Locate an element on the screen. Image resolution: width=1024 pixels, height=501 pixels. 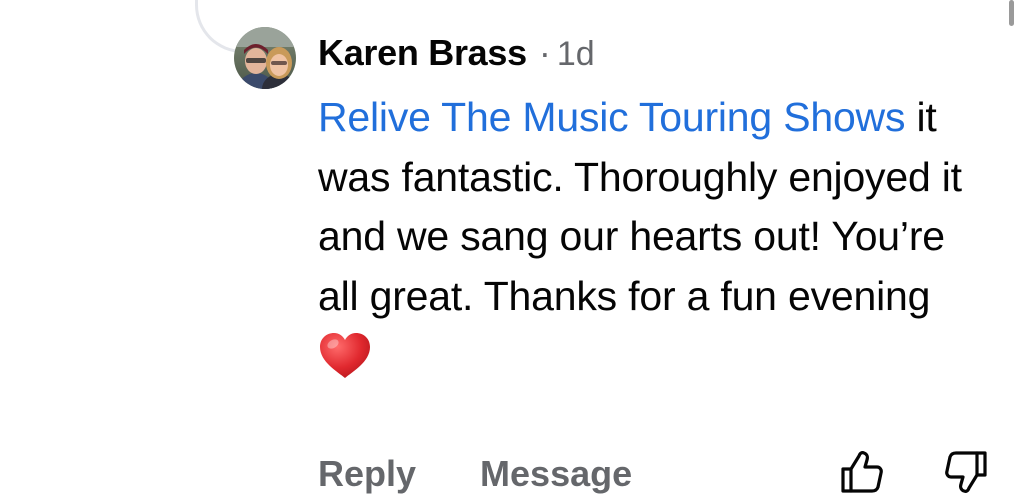
avatar is located at coordinates (265, 58).